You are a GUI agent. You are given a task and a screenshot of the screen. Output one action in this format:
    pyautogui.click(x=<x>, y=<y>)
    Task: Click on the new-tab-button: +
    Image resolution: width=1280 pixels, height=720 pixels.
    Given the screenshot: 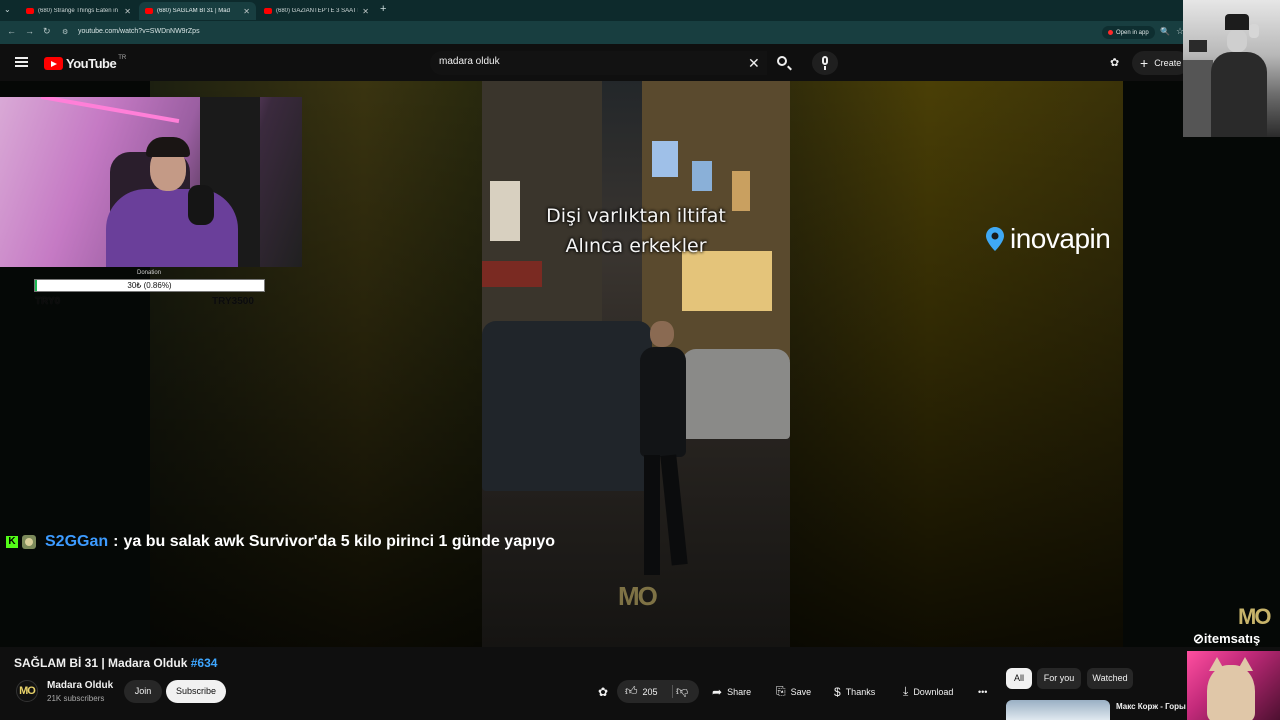 What is the action you would take?
    pyautogui.click(x=383, y=9)
    